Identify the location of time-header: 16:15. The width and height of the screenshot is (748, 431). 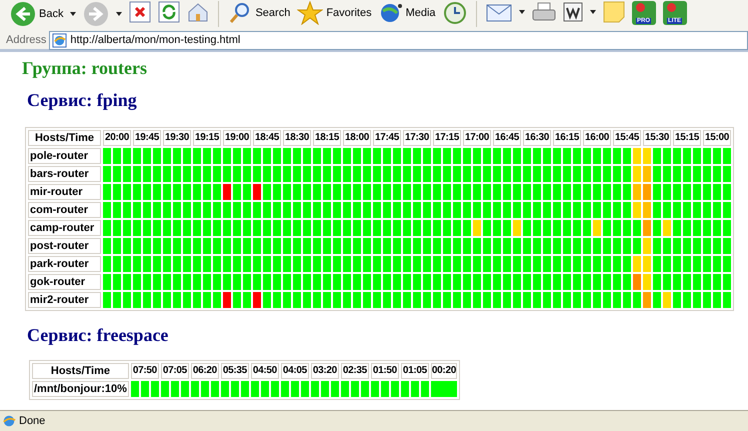
(567, 138).